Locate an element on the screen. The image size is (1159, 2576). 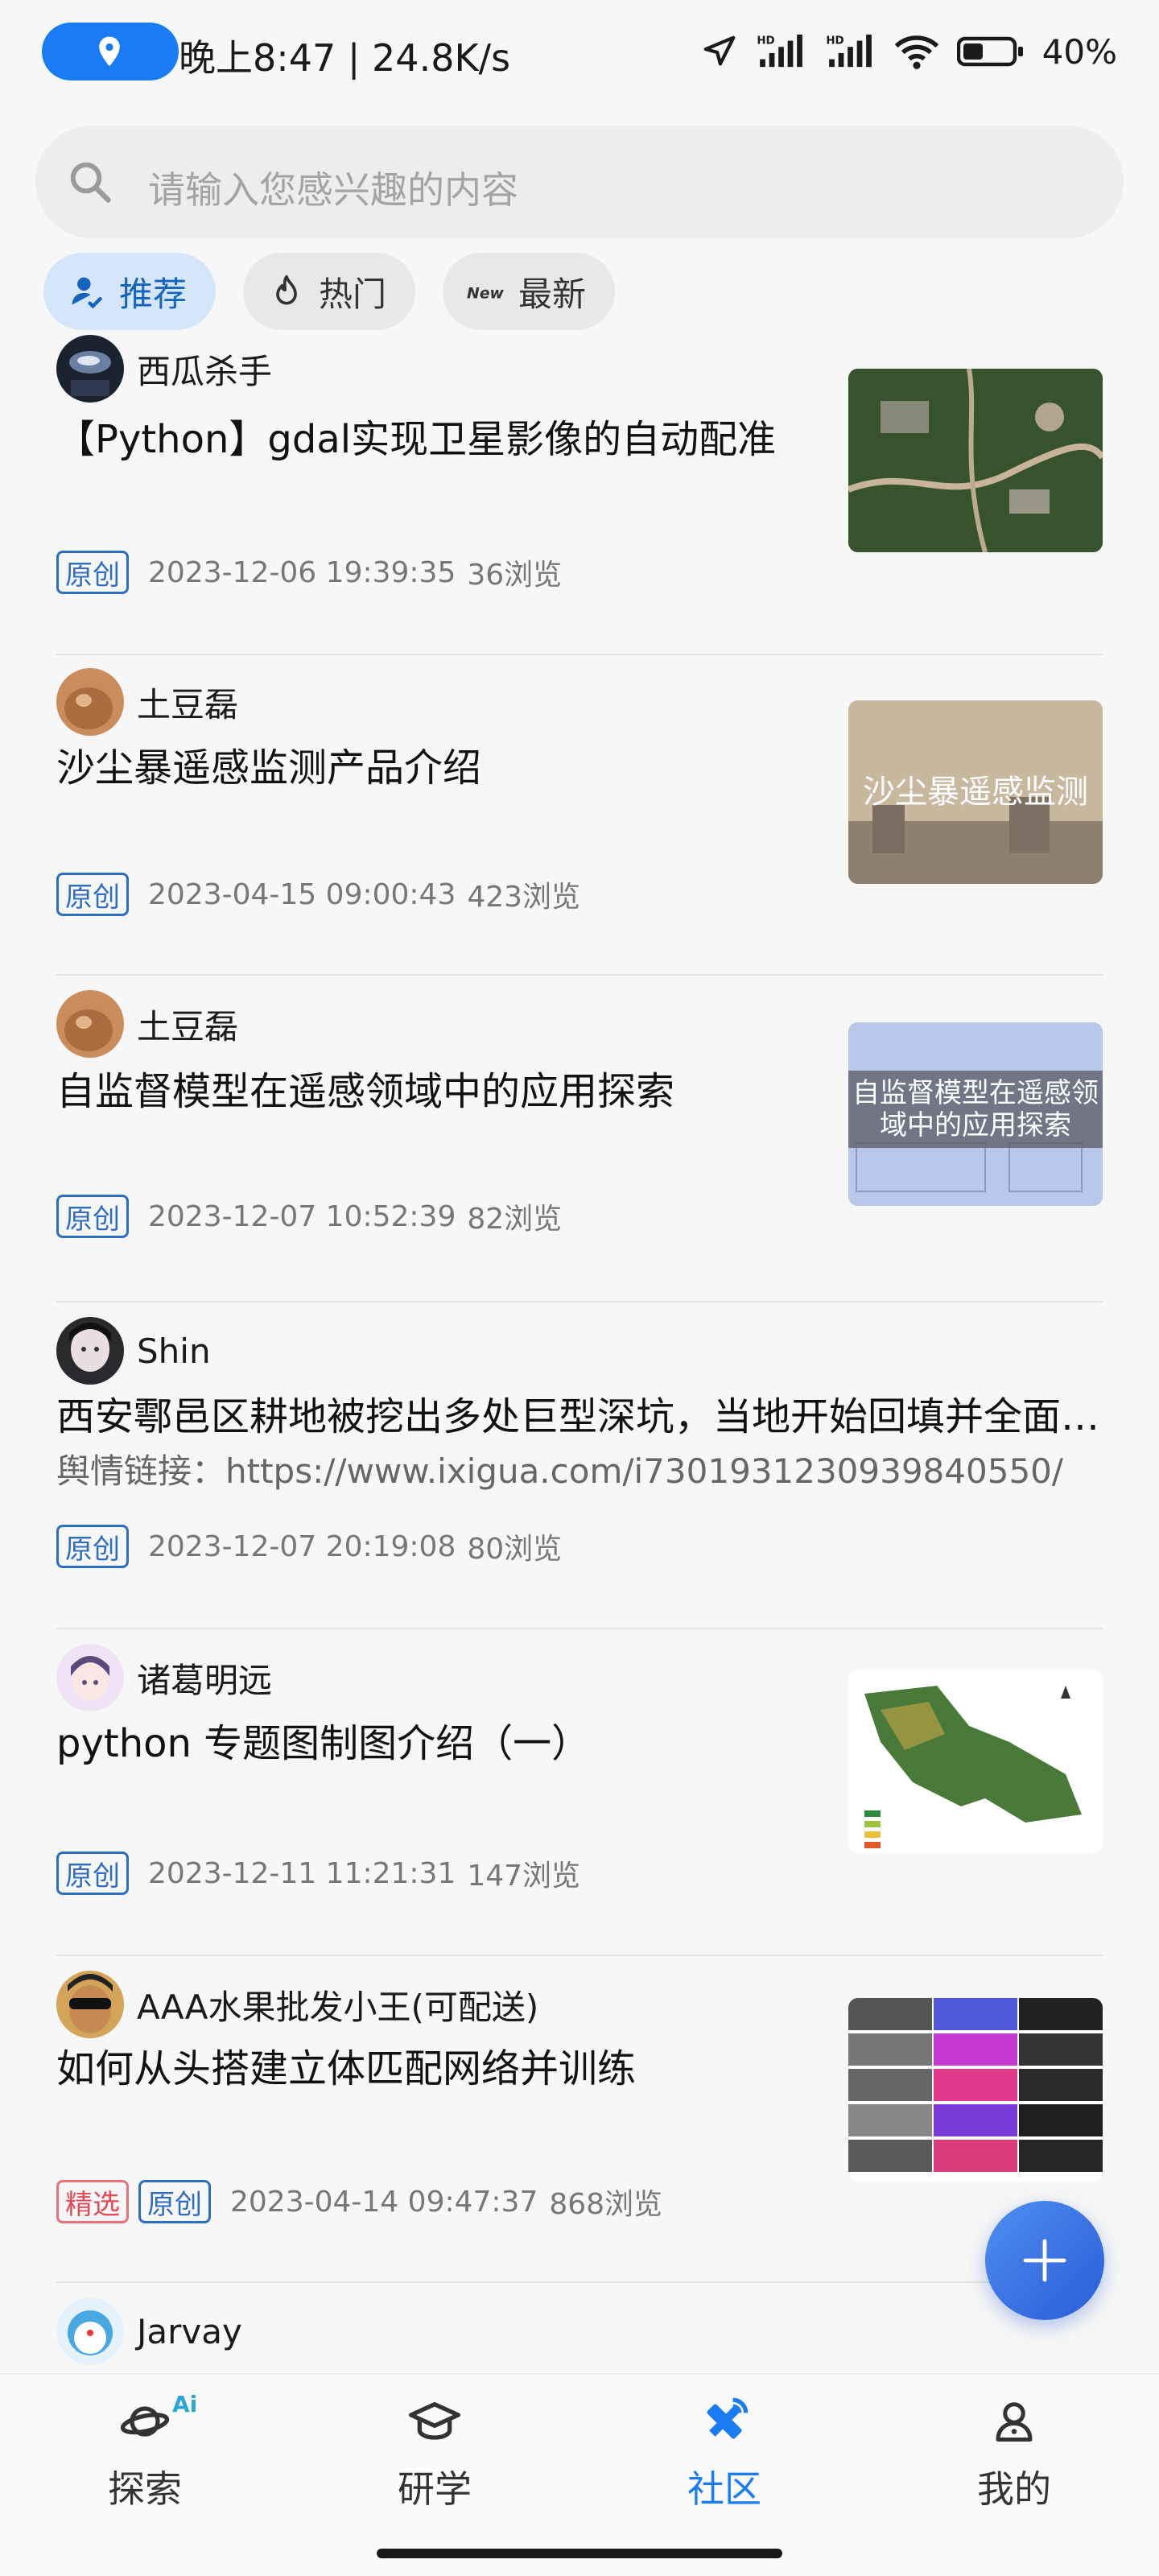
new-badge-icon: New is located at coordinates (486, 291).